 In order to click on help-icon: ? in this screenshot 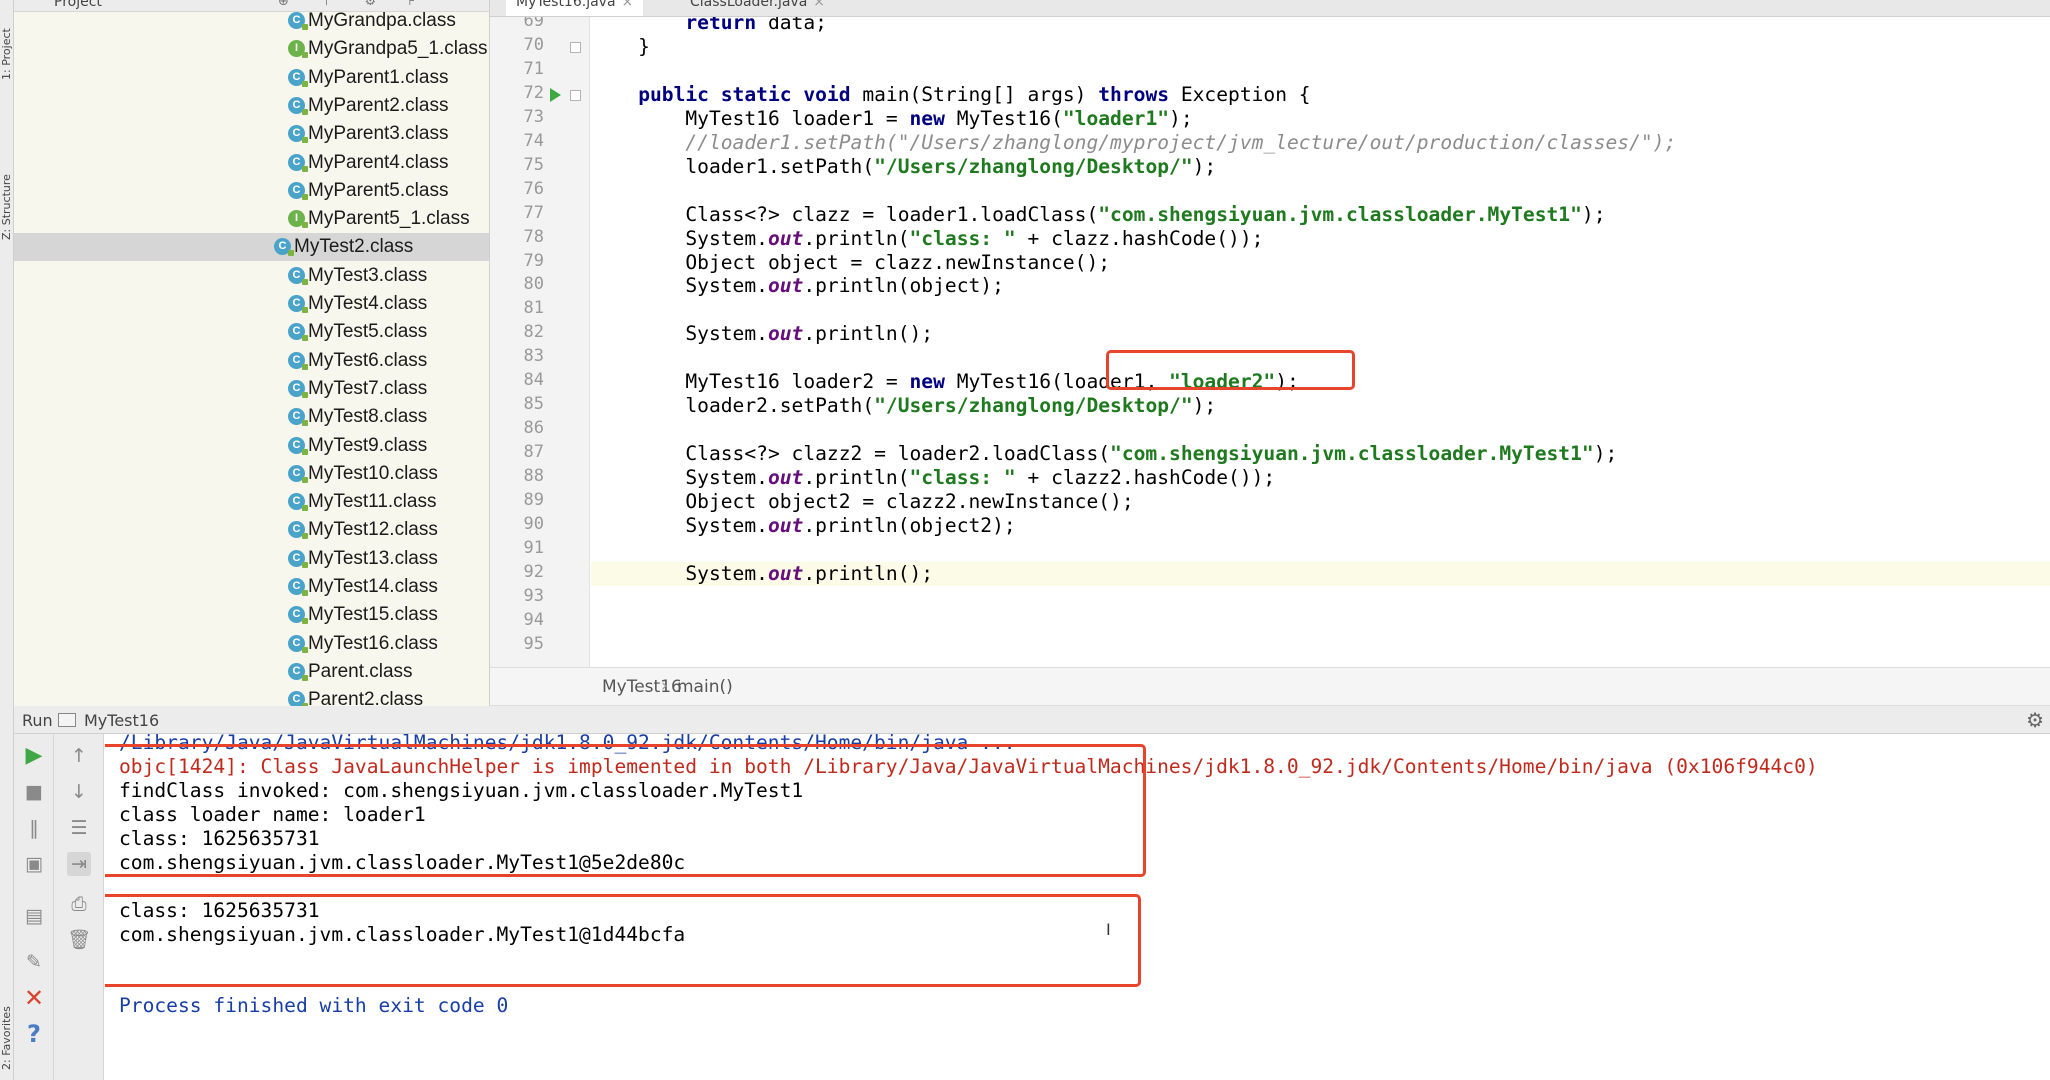, I will do `click(34, 1034)`.